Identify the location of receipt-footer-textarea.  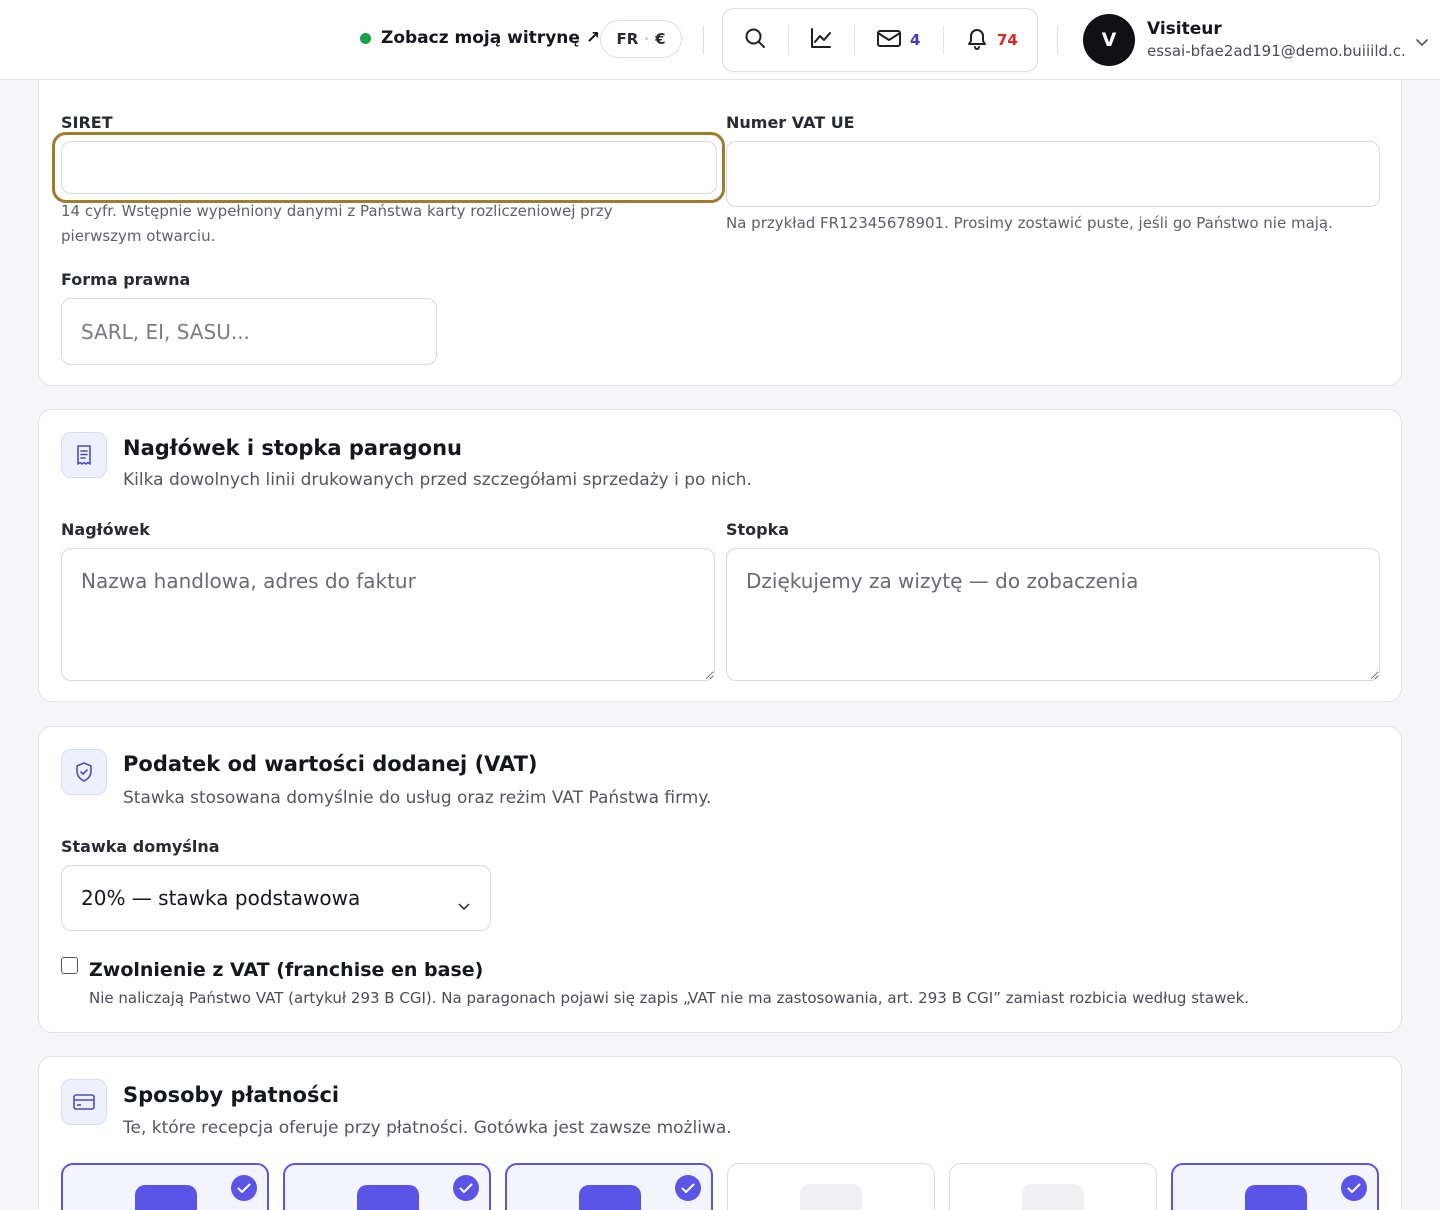
(1053, 614).